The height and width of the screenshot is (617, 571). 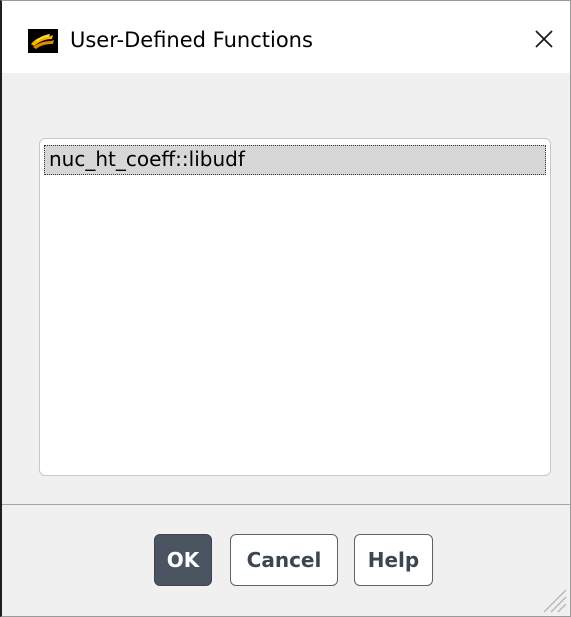 I want to click on close-button, so click(x=544, y=39).